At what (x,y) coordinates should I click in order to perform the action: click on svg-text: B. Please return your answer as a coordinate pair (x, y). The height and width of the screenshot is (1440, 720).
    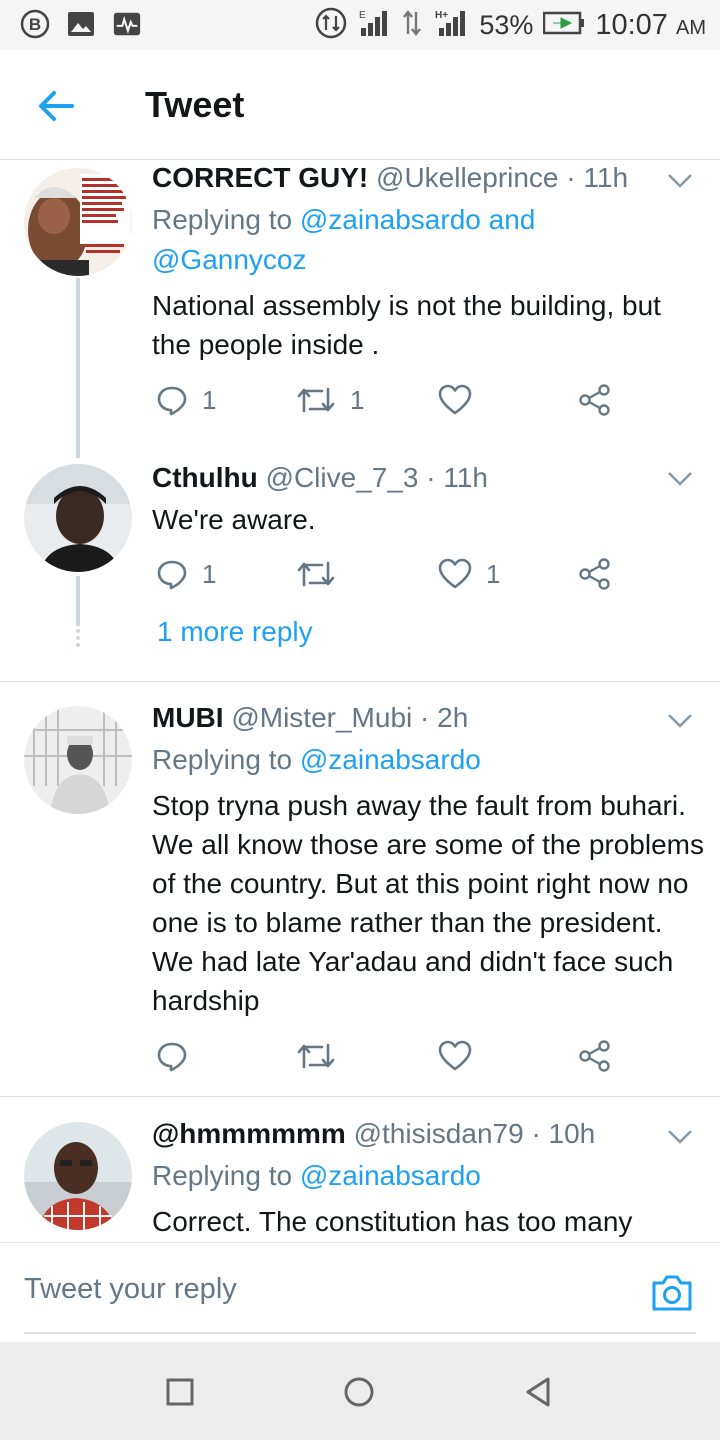
    Looking at the image, I should click on (35, 24).